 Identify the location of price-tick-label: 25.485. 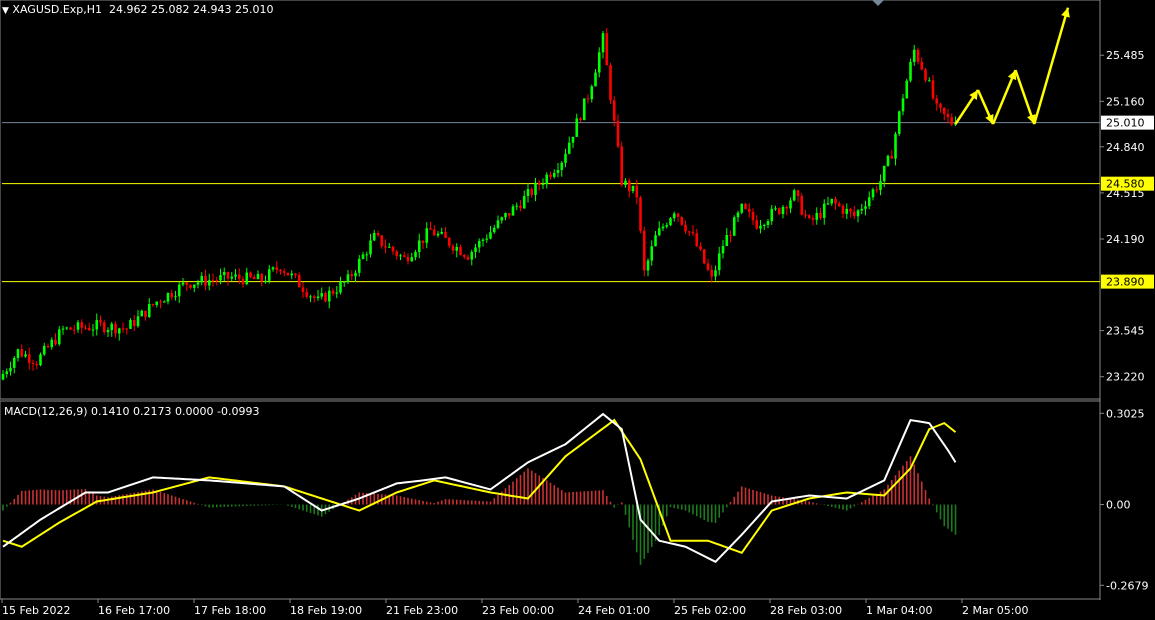
(1125, 55).